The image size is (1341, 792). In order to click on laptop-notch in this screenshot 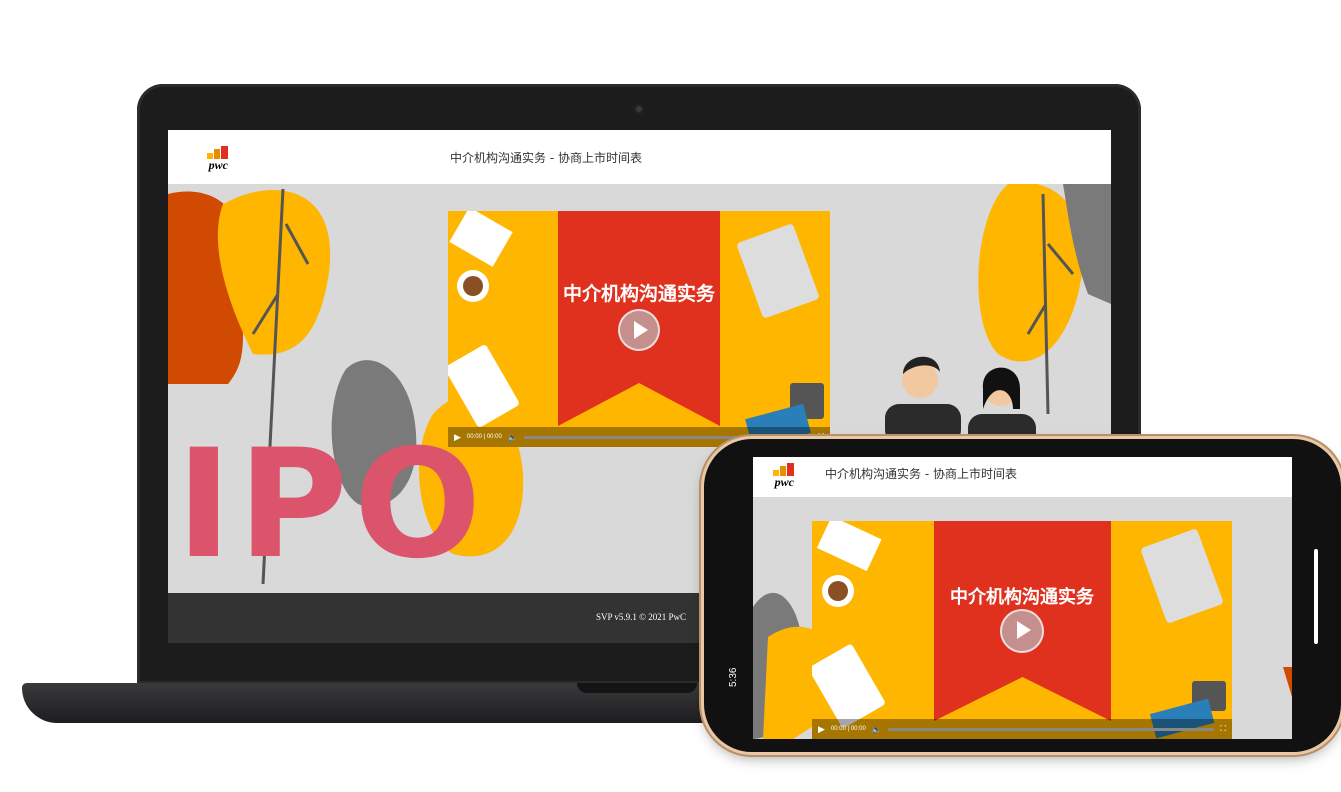, I will do `click(637, 688)`.